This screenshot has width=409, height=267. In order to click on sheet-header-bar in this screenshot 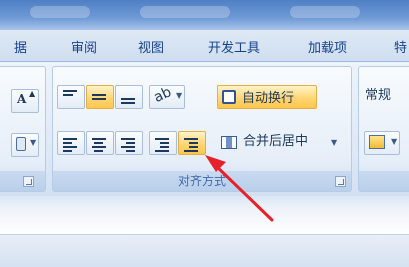, I will do `click(204, 250)`.